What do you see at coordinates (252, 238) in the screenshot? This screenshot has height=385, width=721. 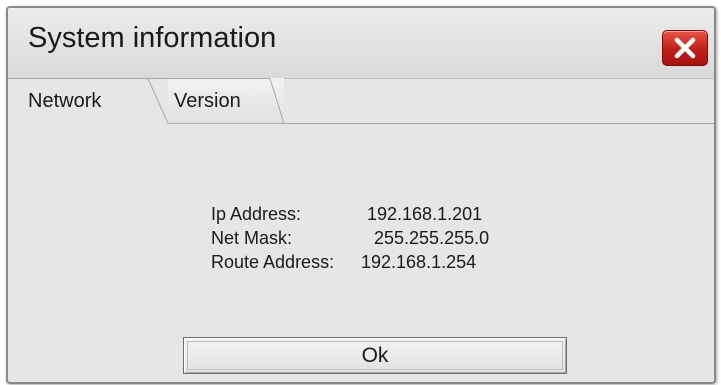 I see `net-mask-label: Net Mask:` at bounding box center [252, 238].